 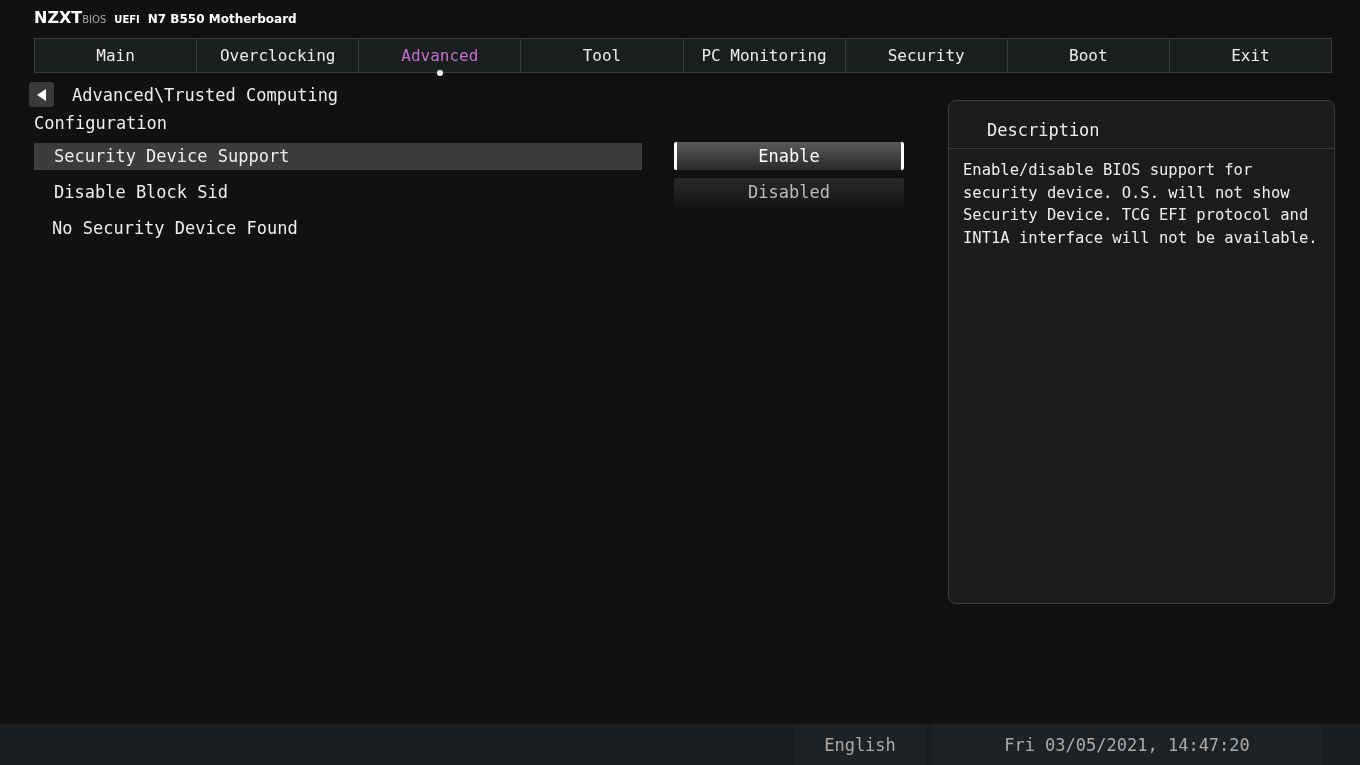 I want to click on back-arrow-icon, so click(x=41, y=94).